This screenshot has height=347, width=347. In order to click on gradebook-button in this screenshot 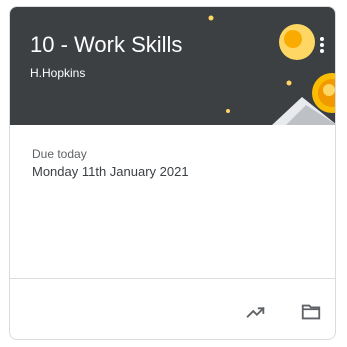, I will do `click(256, 312)`.